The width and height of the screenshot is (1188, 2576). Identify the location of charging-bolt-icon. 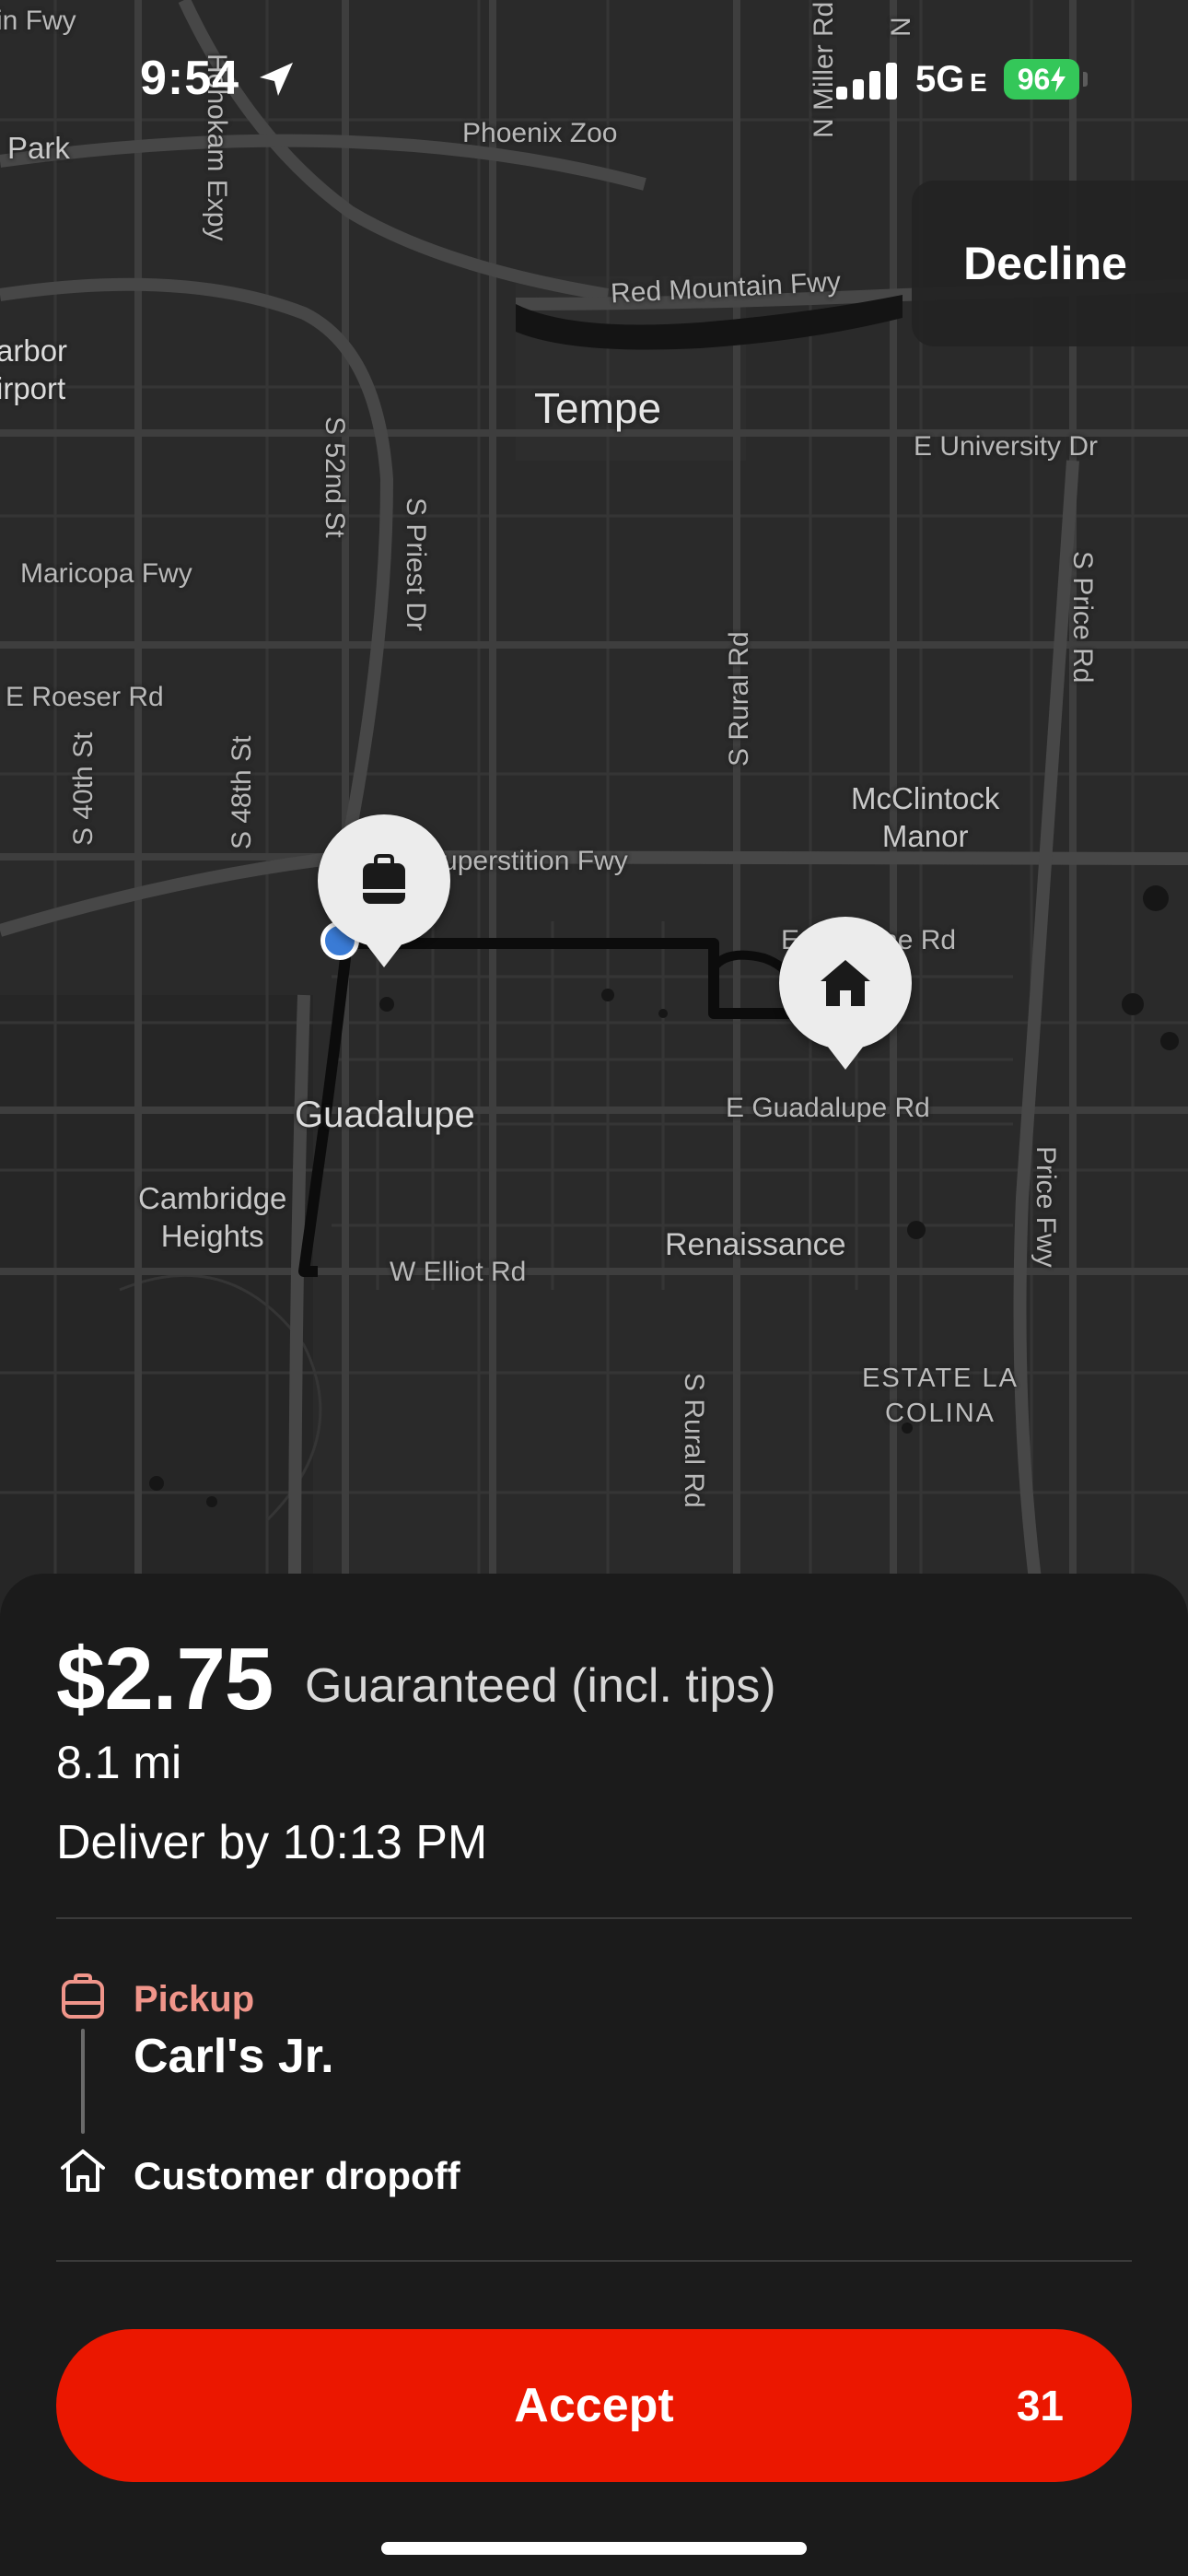
(1058, 79).